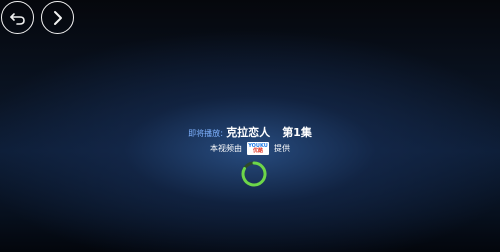  I want to click on provided-by-prefix: 本视频由, so click(226, 148).